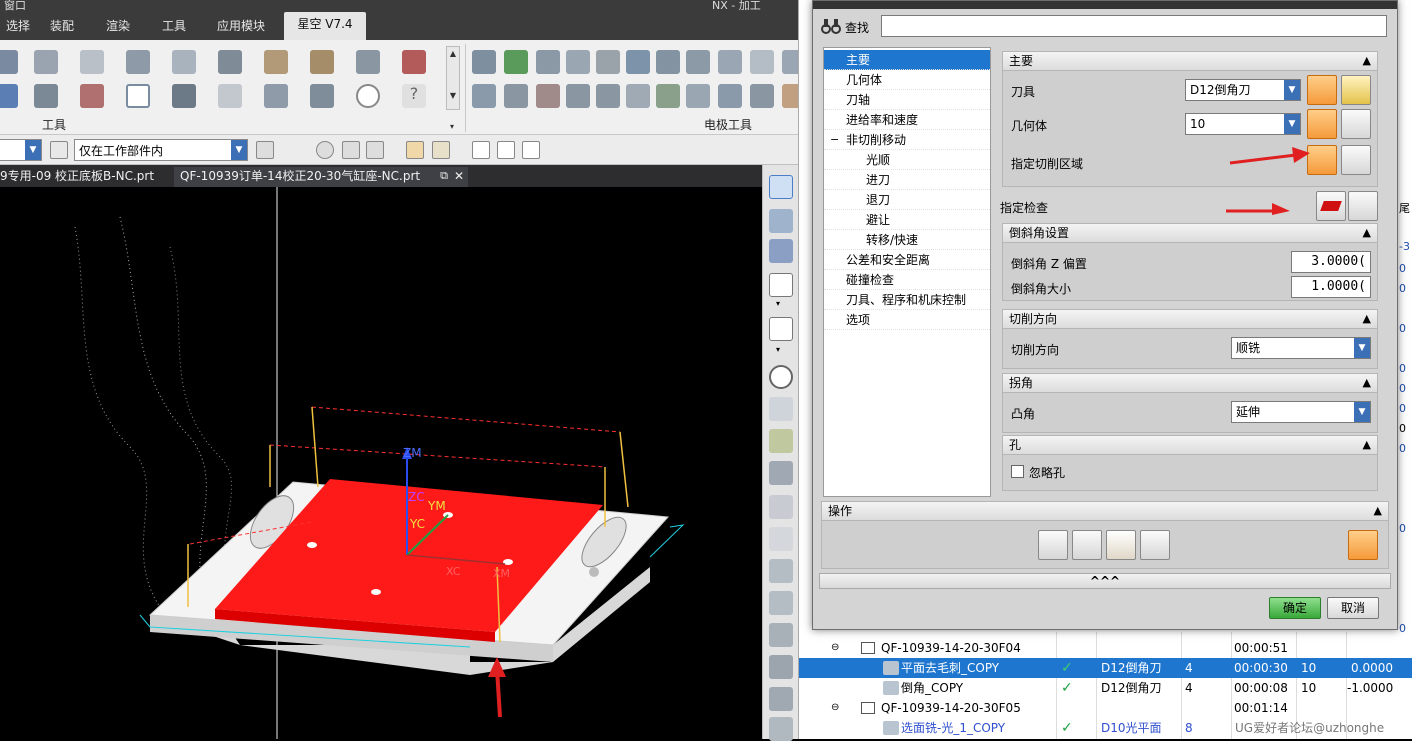  Describe the element at coordinates (907, 240) in the screenshot. I see `tree-item-transfer: 转移/快速` at that location.